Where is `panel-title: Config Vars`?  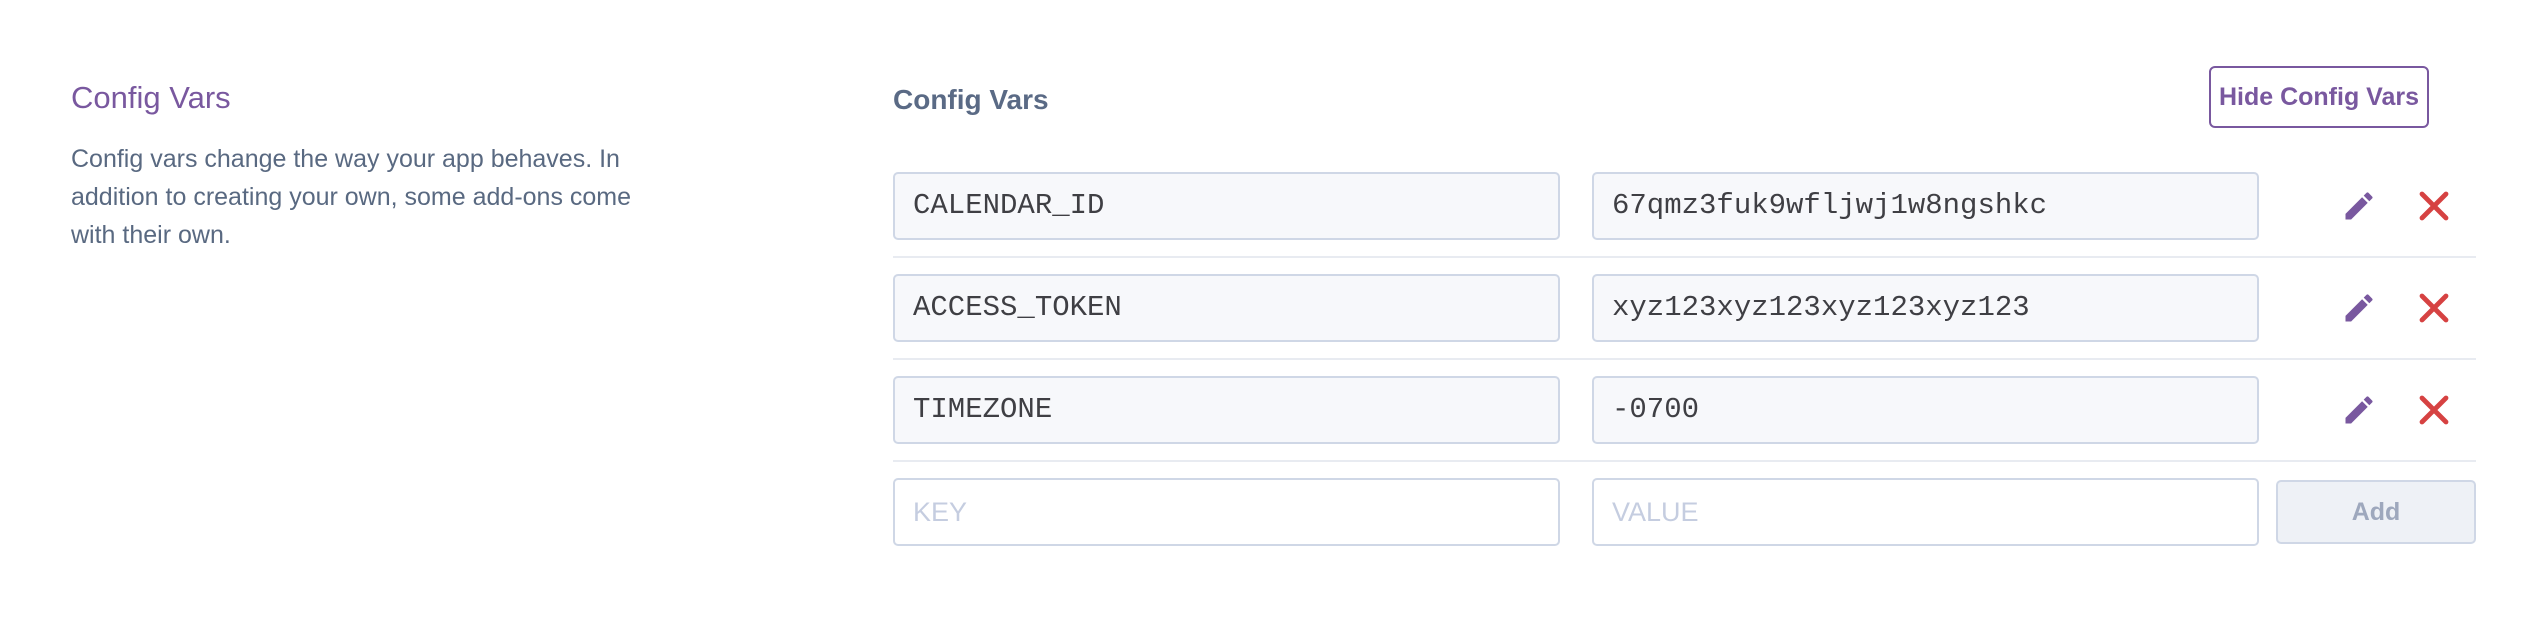 panel-title: Config Vars is located at coordinates (971, 99).